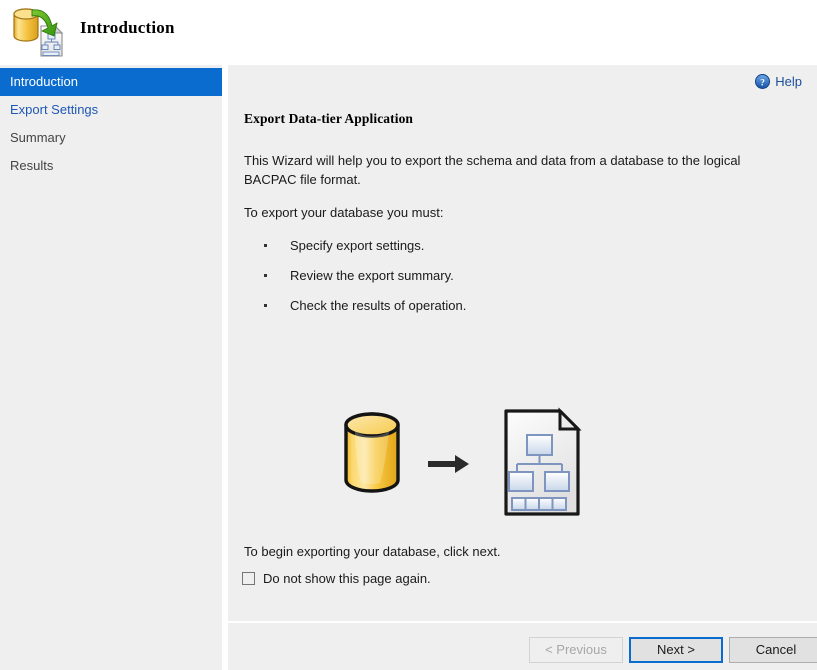 The width and height of the screenshot is (817, 670). What do you see at coordinates (248, 578) in the screenshot?
I see `do-not-show-again-checkbox` at bounding box center [248, 578].